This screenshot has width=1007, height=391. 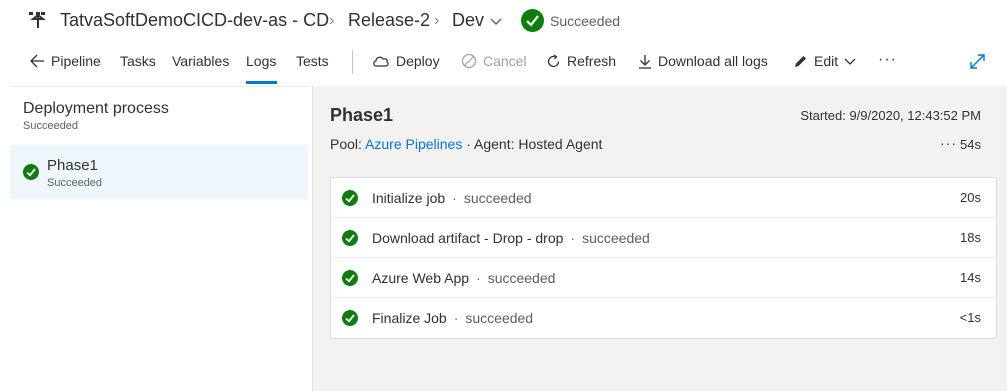 I want to click on step-name: Finalize Job, so click(x=409, y=318).